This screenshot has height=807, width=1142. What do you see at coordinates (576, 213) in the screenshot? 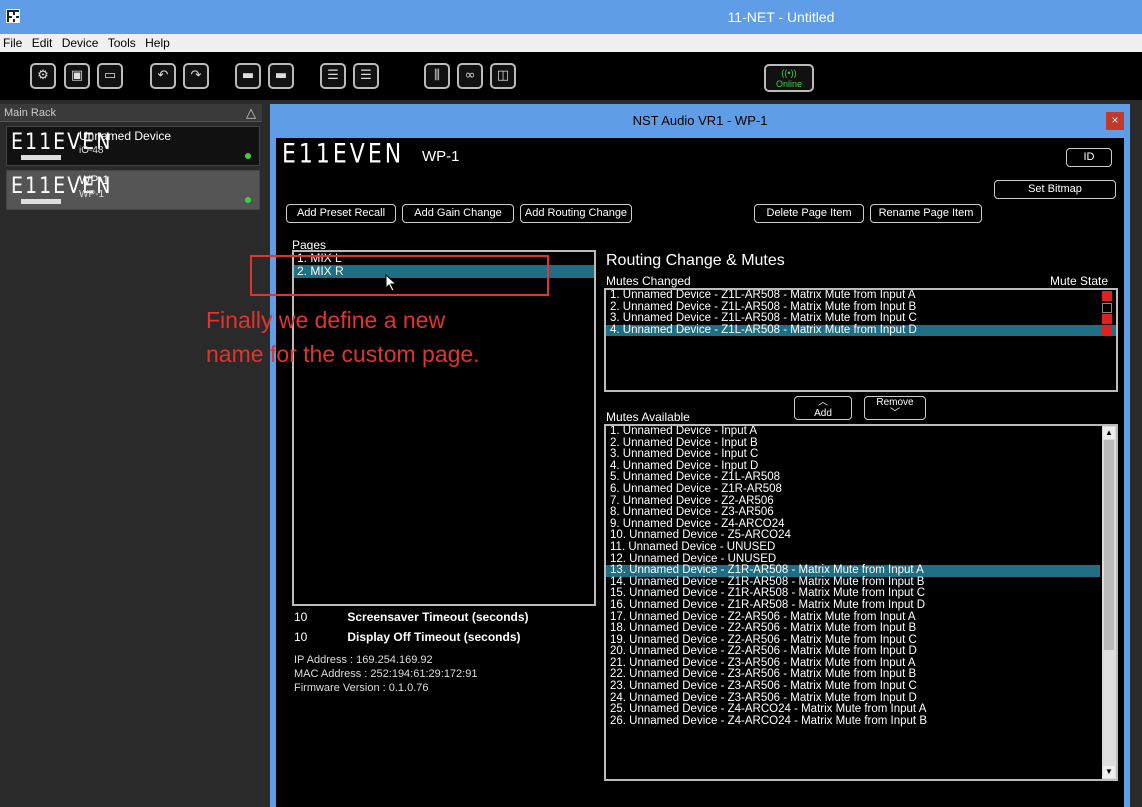
I see `add-routing-change-button: Add Routing Change` at bounding box center [576, 213].